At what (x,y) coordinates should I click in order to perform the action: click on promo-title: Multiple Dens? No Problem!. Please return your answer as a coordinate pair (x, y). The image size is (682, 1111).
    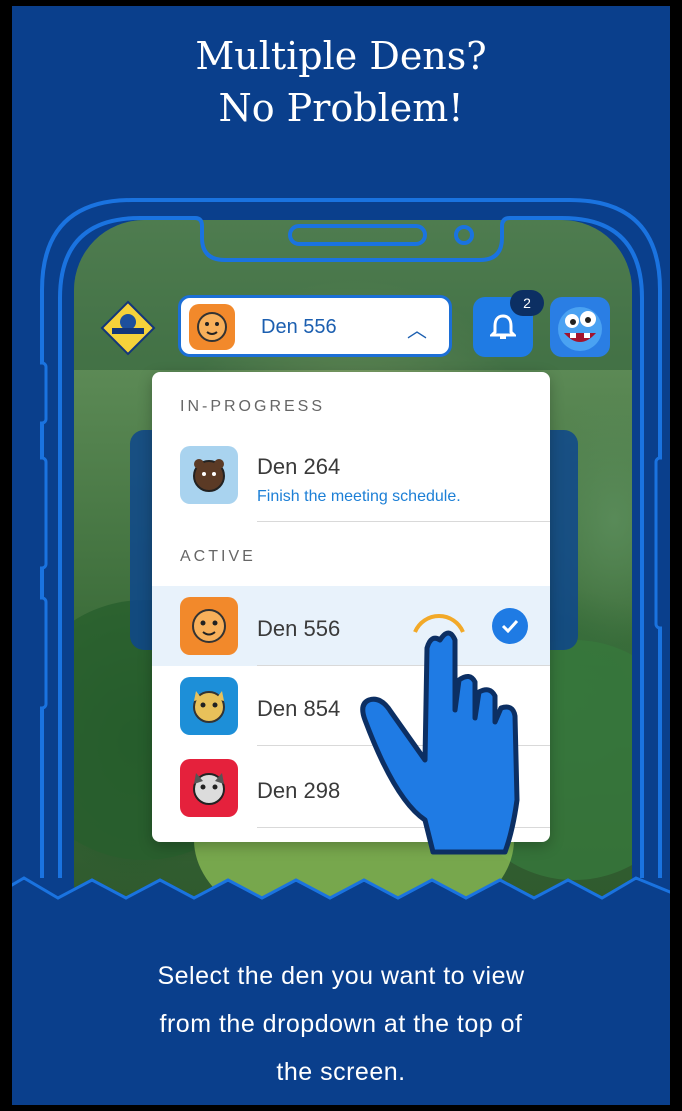
    Looking at the image, I should click on (341, 82).